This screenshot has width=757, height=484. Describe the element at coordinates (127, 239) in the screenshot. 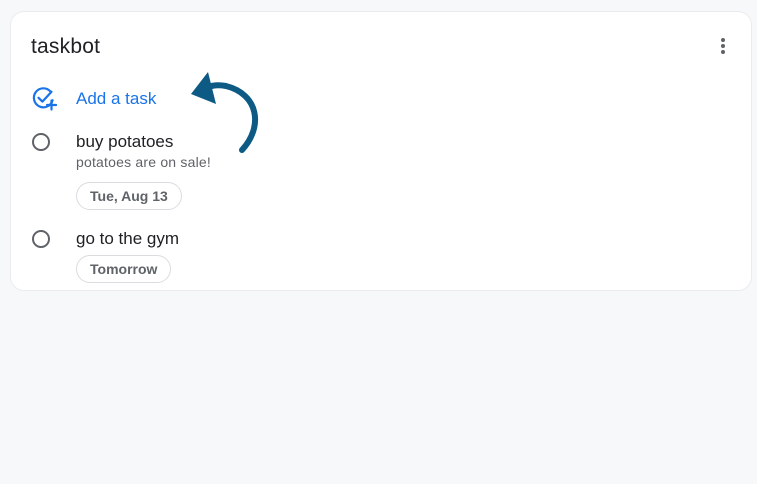

I see `task-title: go to the gym` at that location.